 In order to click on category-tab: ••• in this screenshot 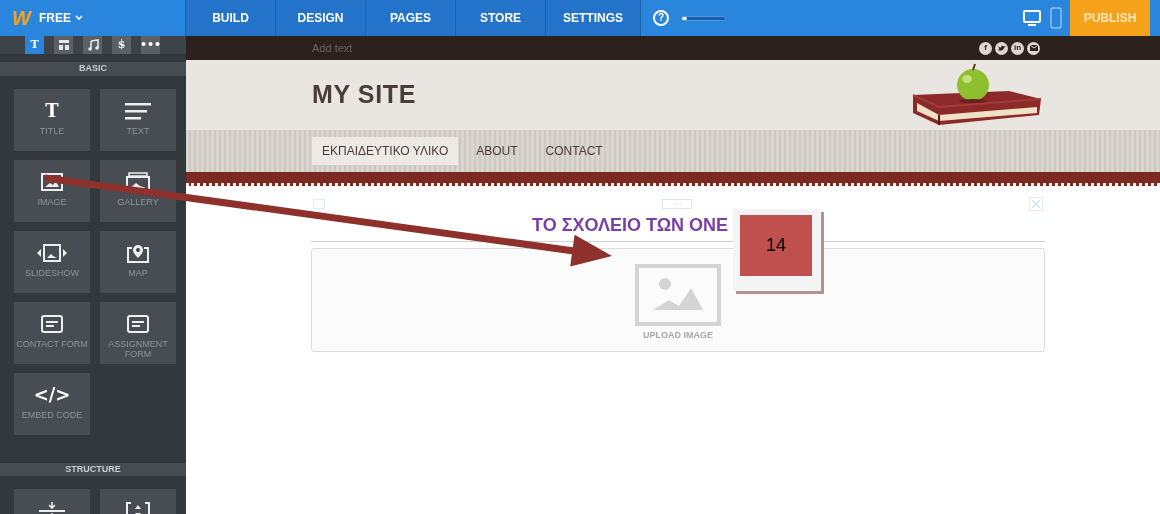, I will do `click(150, 45)`.